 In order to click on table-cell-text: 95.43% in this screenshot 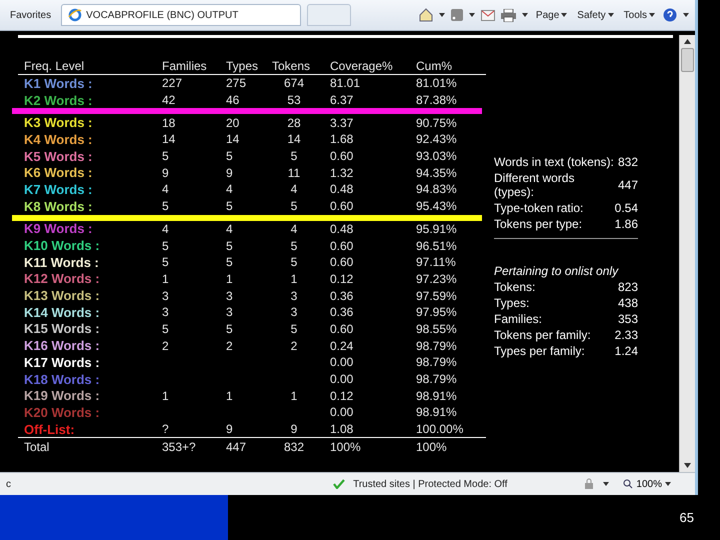, I will do `click(437, 206)`.